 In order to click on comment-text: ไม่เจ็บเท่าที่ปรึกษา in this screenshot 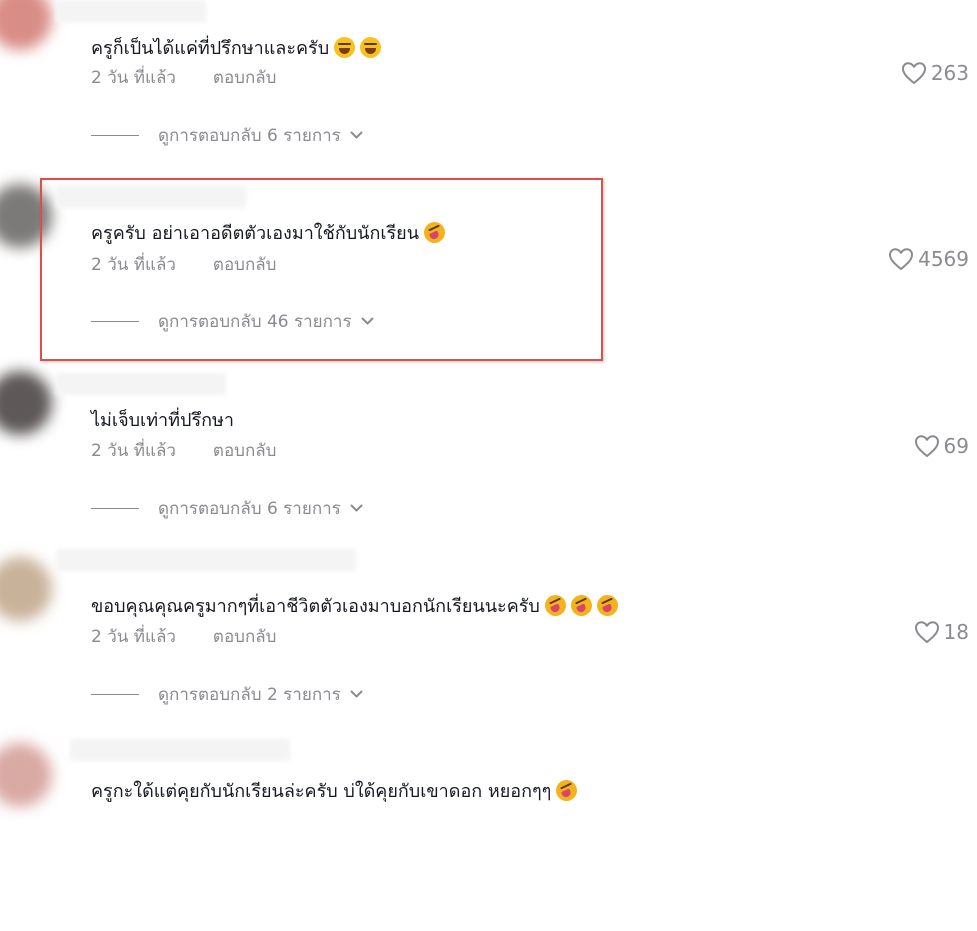, I will do `click(162, 420)`.